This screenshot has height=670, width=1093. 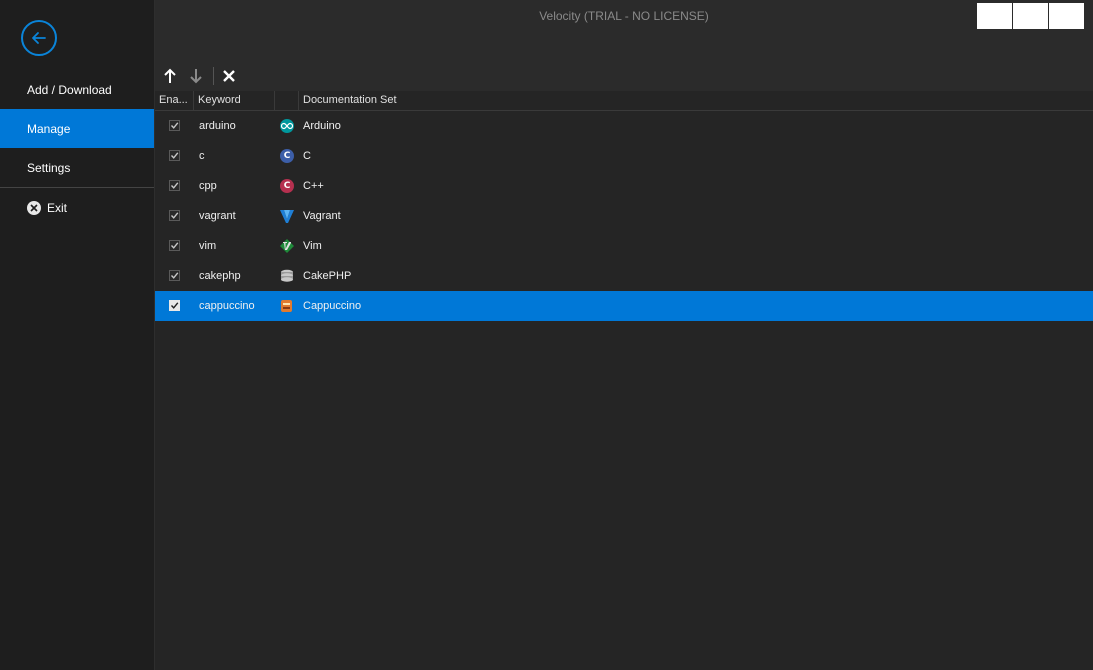 What do you see at coordinates (624, 156) in the screenshot?
I see `table-row: c CC` at bounding box center [624, 156].